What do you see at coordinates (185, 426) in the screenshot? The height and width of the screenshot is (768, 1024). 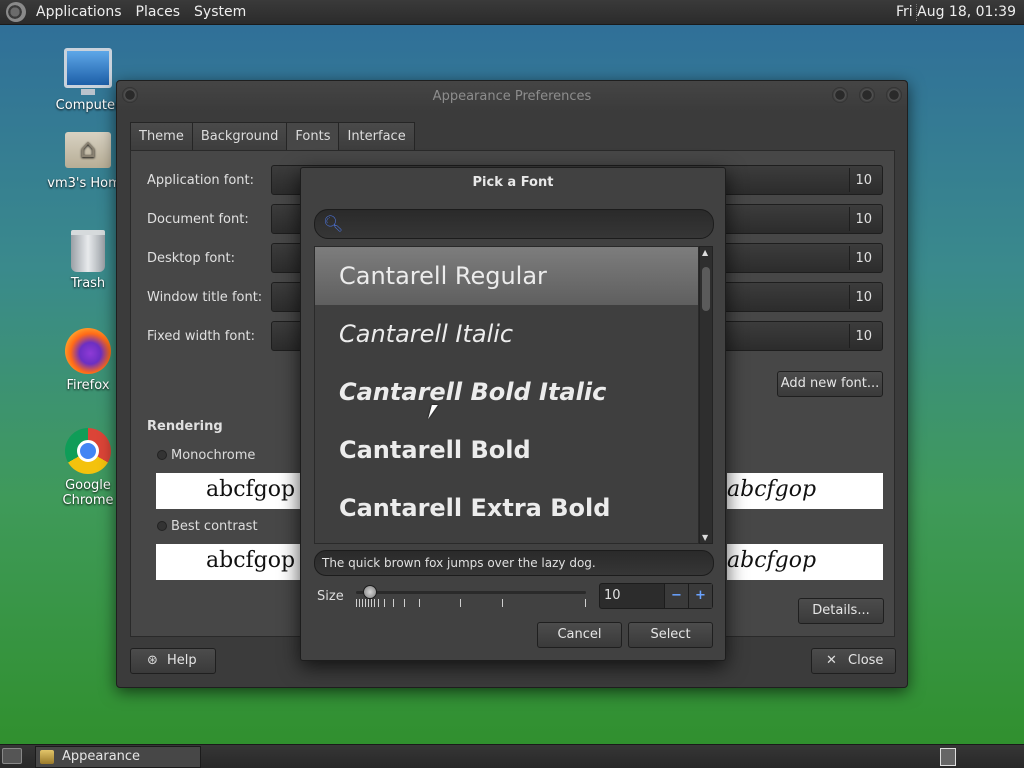 I see `rendering-title: Rendering` at bounding box center [185, 426].